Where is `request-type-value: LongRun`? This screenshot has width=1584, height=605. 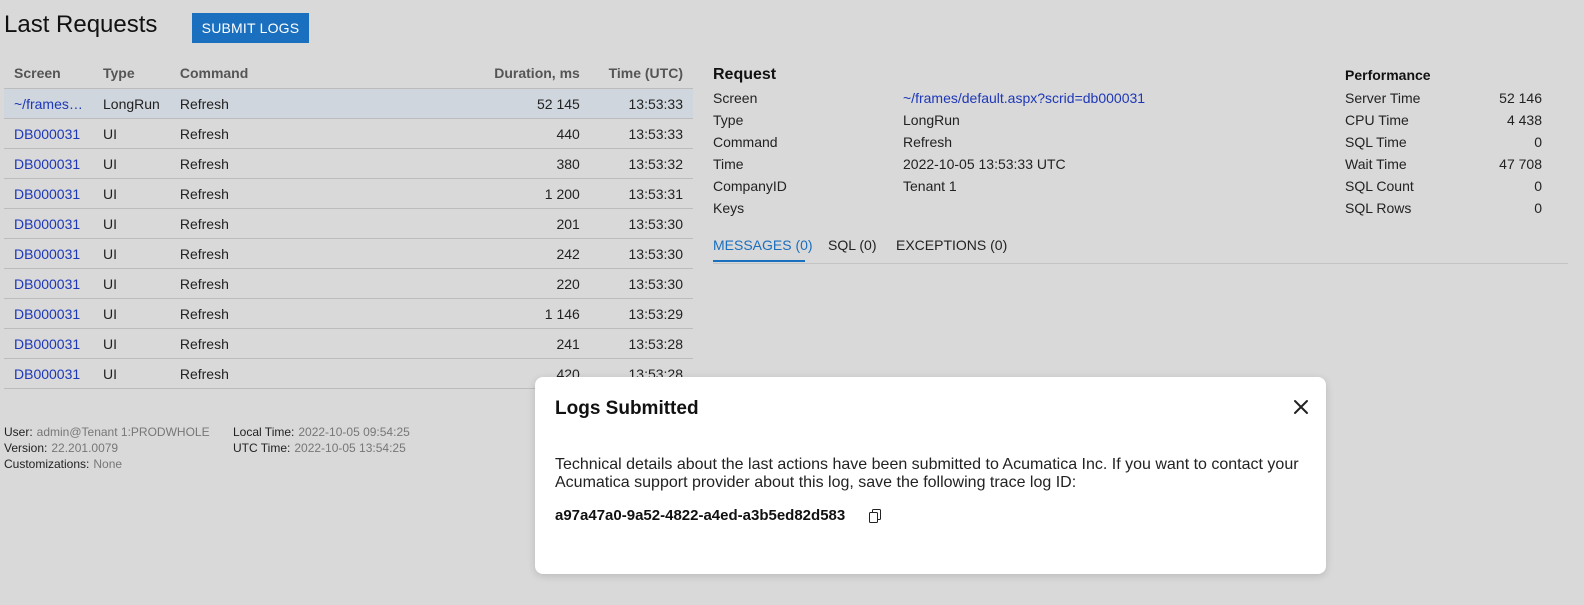 request-type-value: LongRun is located at coordinates (931, 120).